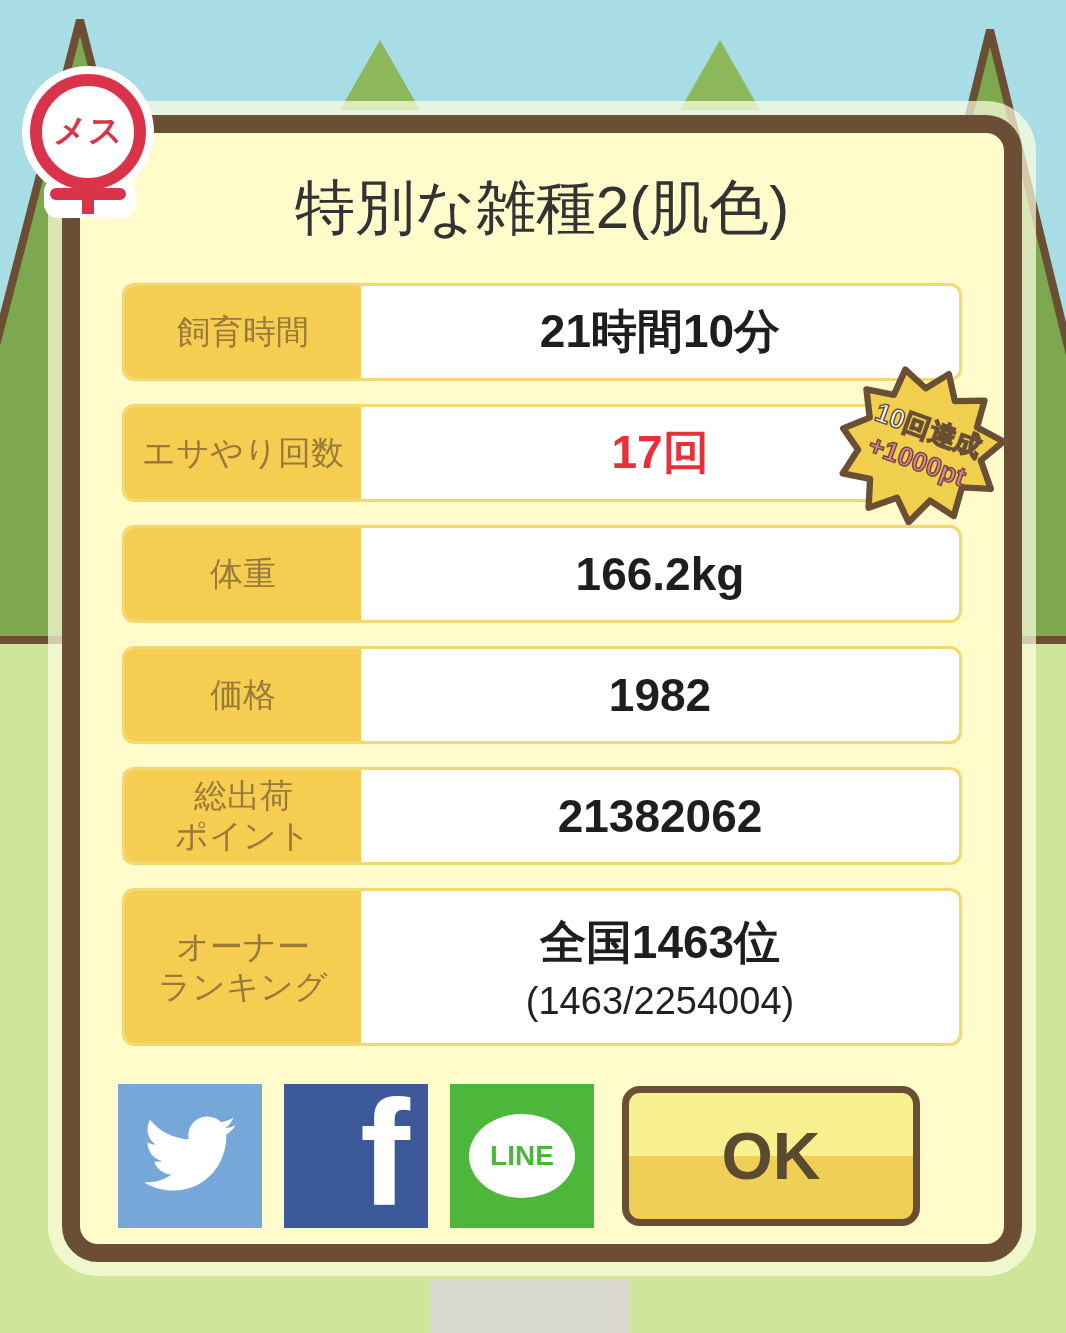 Image resolution: width=1066 pixels, height=1333 pixels. What do you see at coordinates (660, 816) in the screenshot?
I see `stat-value: 21382062` at bounding box center [660, 816].